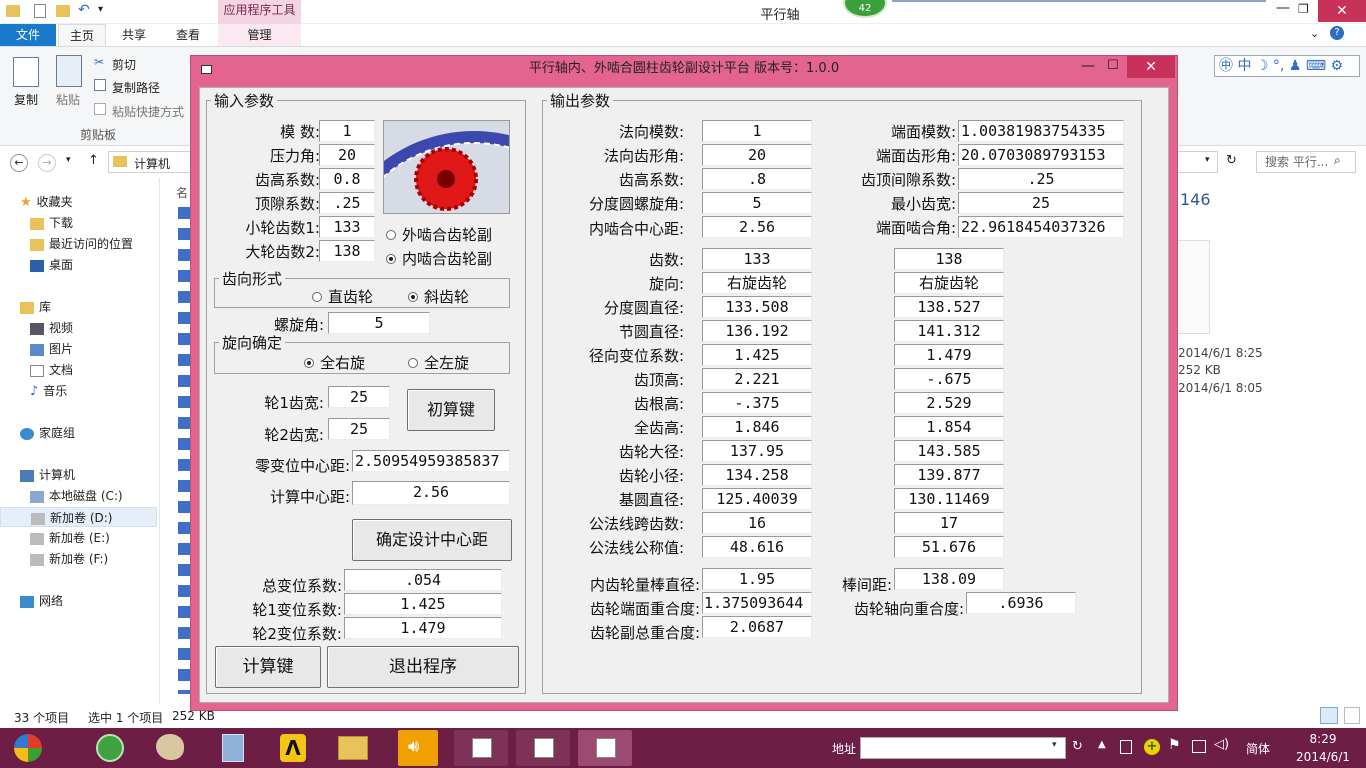 Image resolution: width=1366 pixels, height=768 pixels. What do you see at coordinates (1226, 66) in the screenshot?
I see `ime-icon: ㊥` at bounding box center [1226, 66].